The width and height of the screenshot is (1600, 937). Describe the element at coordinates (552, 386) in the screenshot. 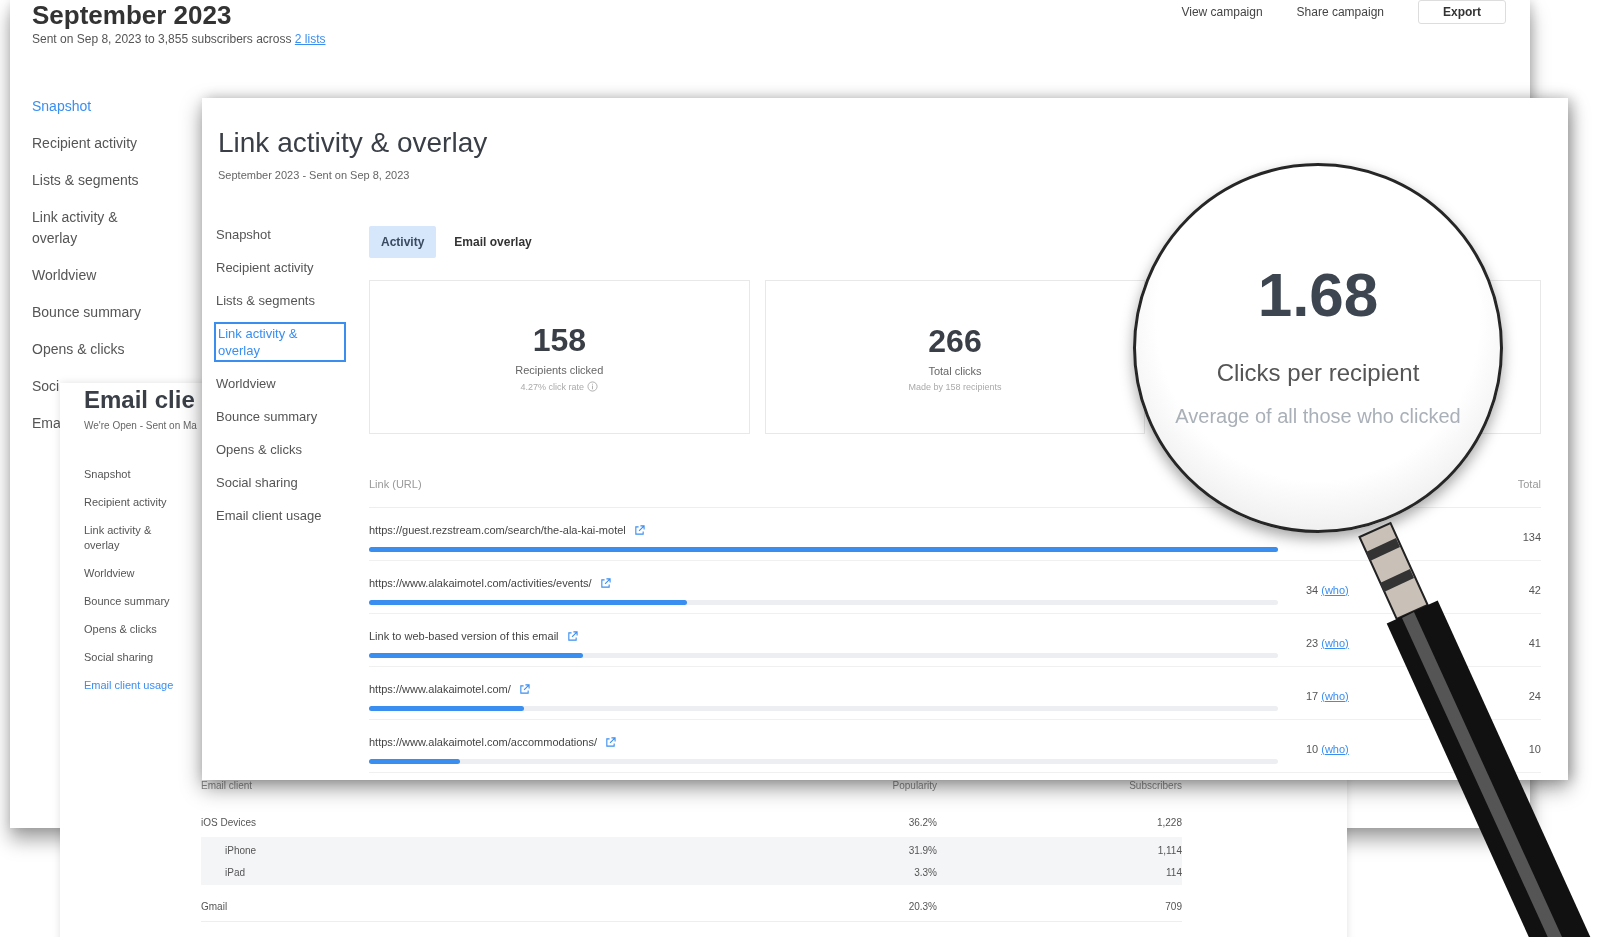

I see `stat-note: 4.27% click rate` at that location.